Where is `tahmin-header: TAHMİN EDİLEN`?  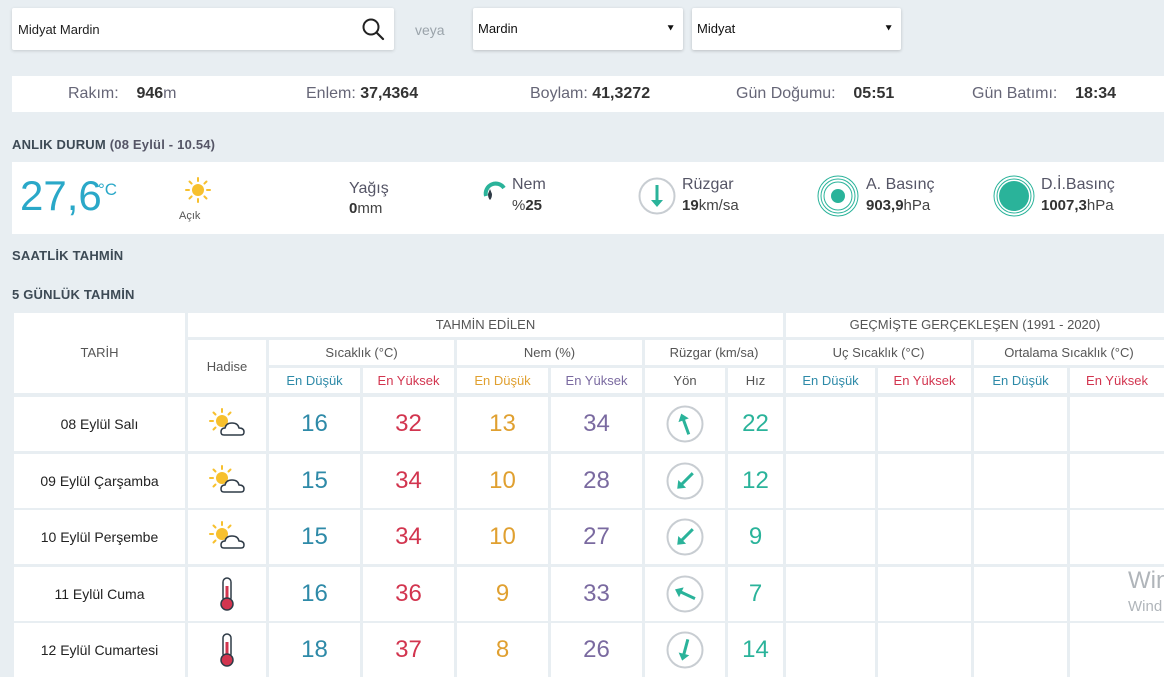
tahmin-header: TAHMİN EDİLEN is located at coordinates (485, 325).